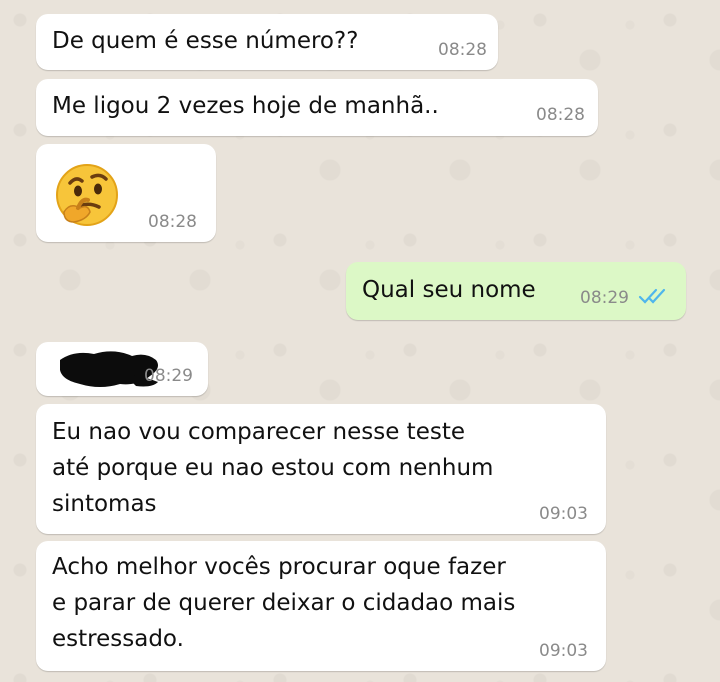 The height and width of the screenshot is (682, 720). I want to click on message-bubble-incoming: Me ligou 2 vezes hoje de manhã.. 08:28, so click(317, 107).